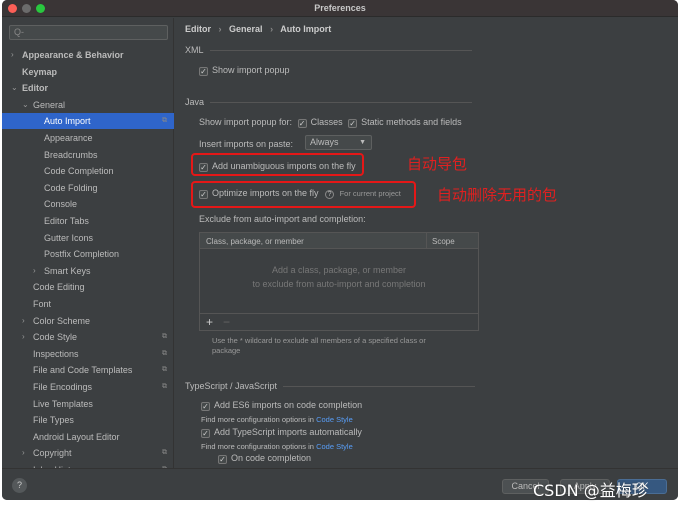 Image resolution: width=681 pixels, height=508 pixels. I want to click on sidebar-item: Gutter Icons, so click(88, 238).